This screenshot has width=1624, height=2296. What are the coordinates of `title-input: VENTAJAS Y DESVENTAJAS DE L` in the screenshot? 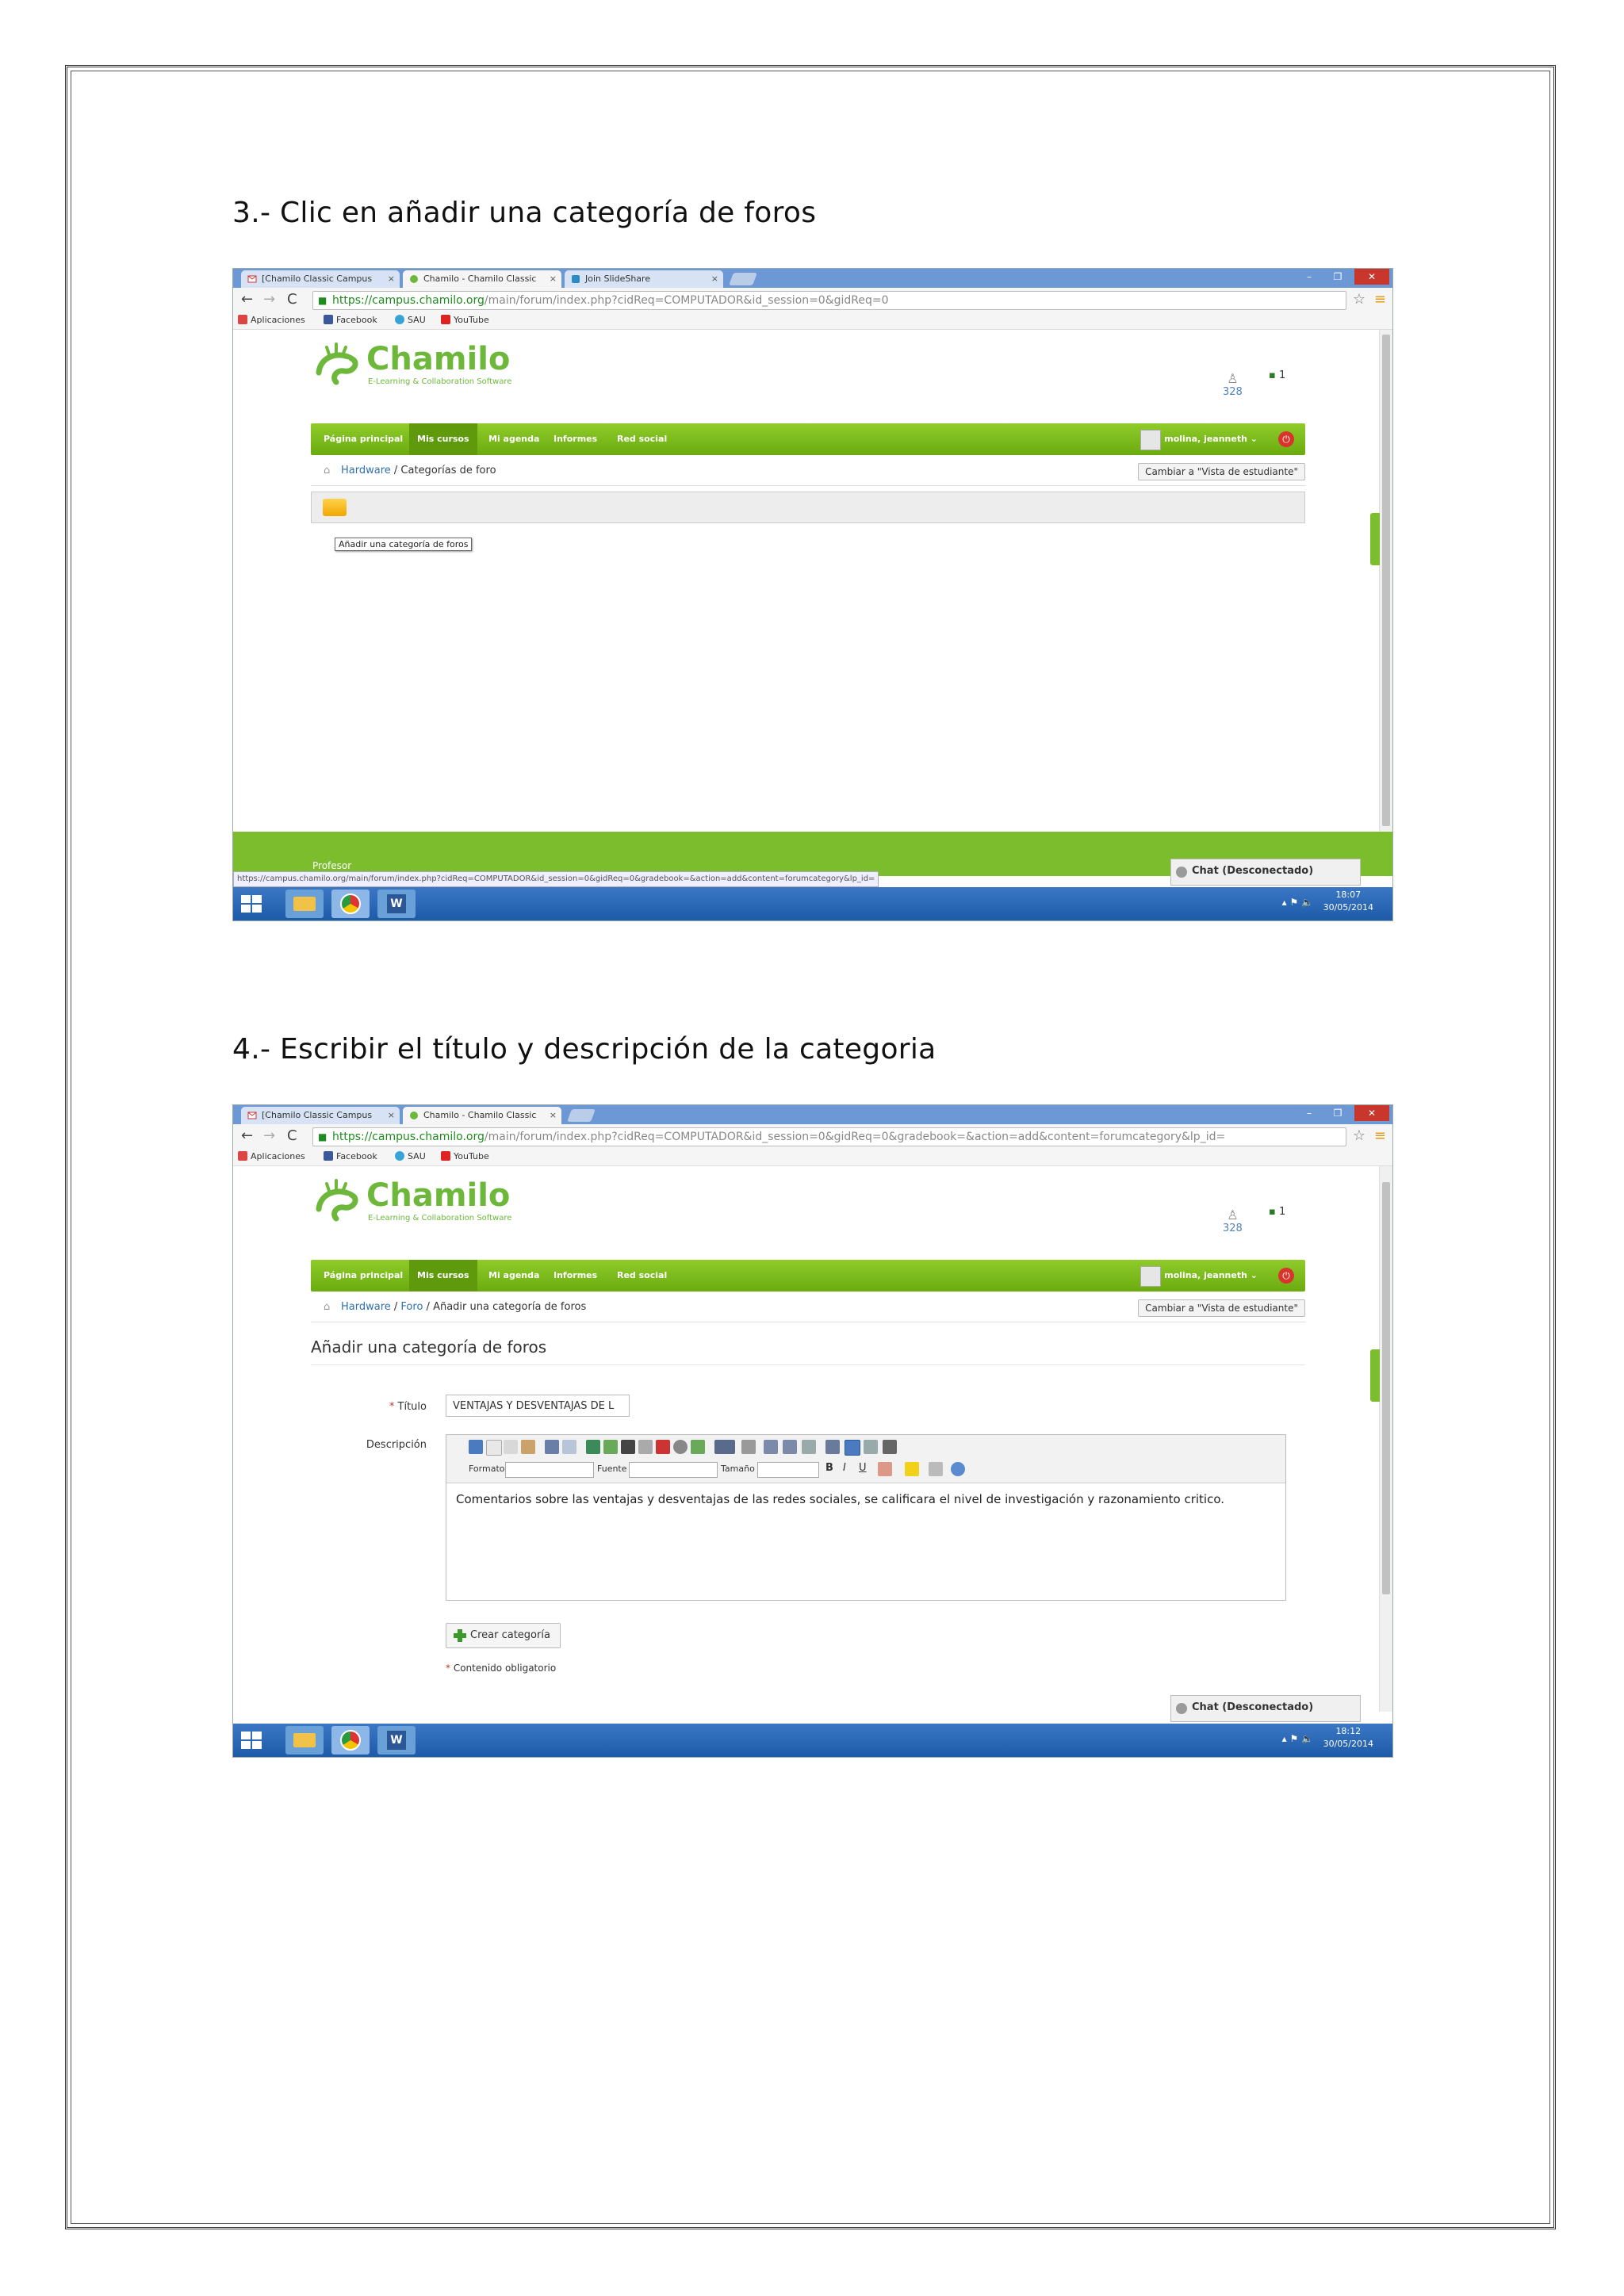 It's located at (538, 1406).